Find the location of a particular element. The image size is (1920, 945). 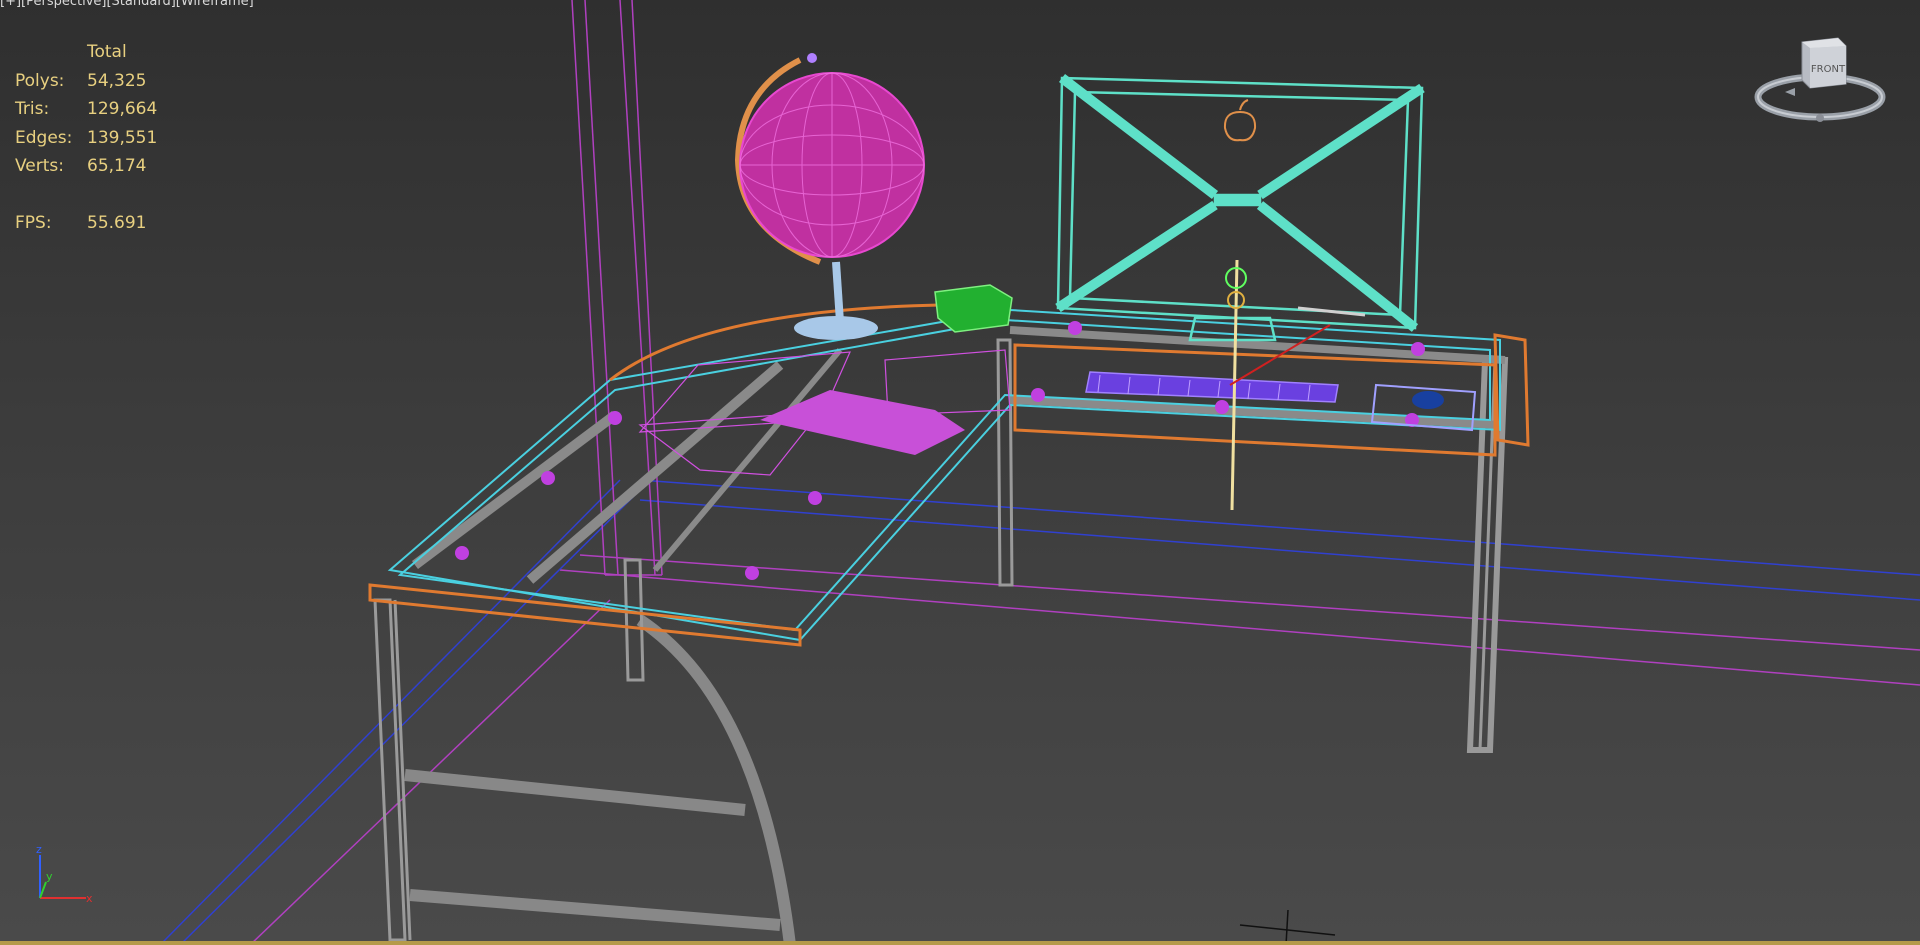

polys-label: Polys: is located at coordinates (40, 80).